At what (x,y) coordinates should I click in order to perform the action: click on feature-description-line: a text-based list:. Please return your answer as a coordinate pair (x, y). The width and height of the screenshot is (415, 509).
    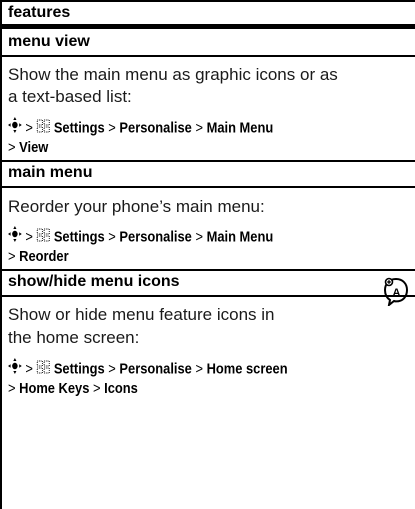
    Looking at the image, I should click on (70, 96).